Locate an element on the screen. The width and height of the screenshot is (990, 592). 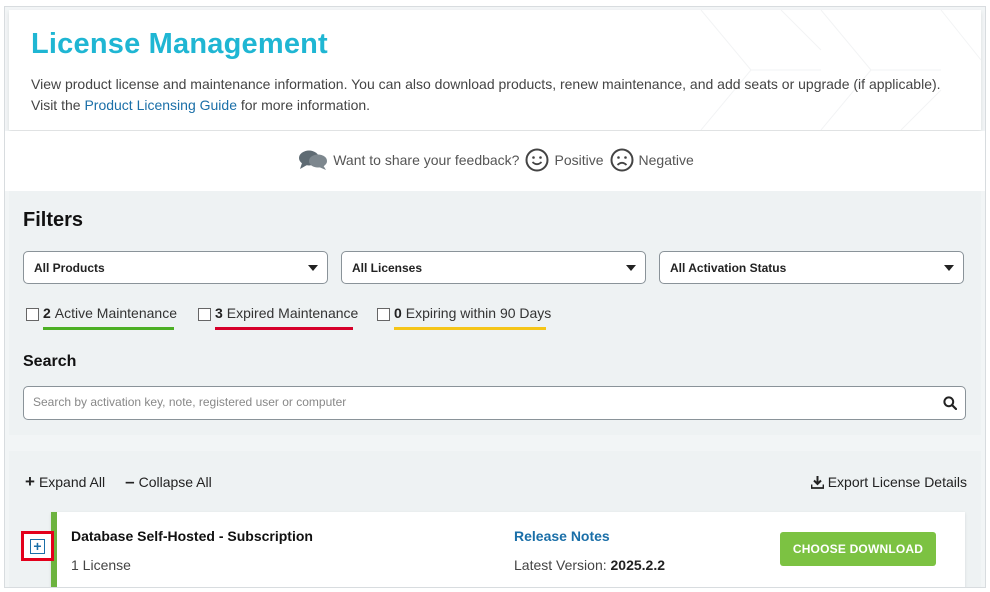
licenses-select-value: All Licenses is located at coordinates (387, 268).